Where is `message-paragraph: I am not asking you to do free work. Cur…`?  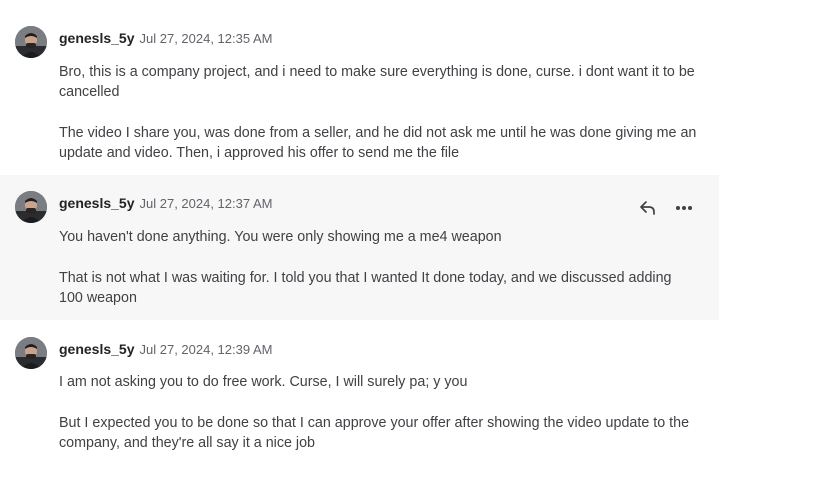
message-paragraph: I am not asking you to do free work. Cur… is located at coordinates (263, 382).